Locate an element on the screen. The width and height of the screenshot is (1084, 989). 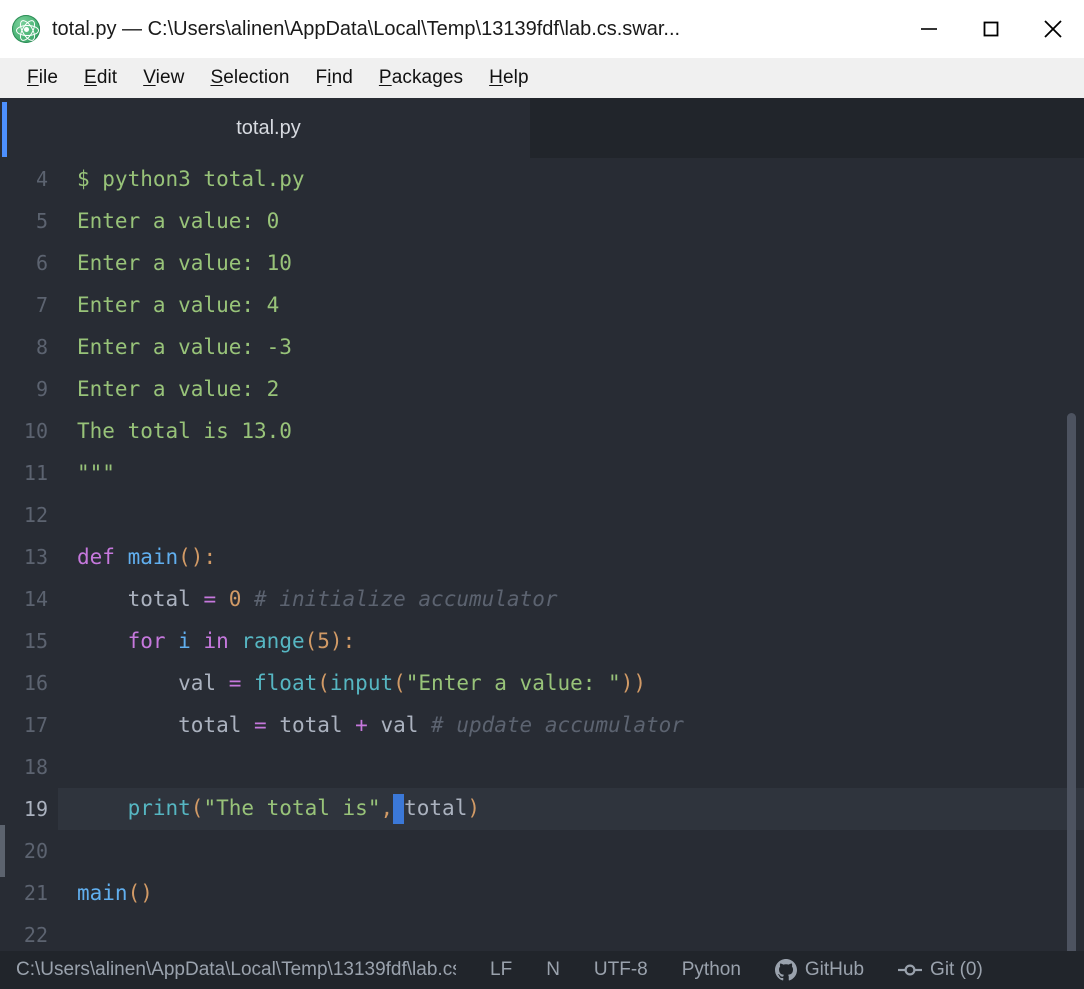
editor-line-13: 13 def main(): is located at coordinates (542, 557).